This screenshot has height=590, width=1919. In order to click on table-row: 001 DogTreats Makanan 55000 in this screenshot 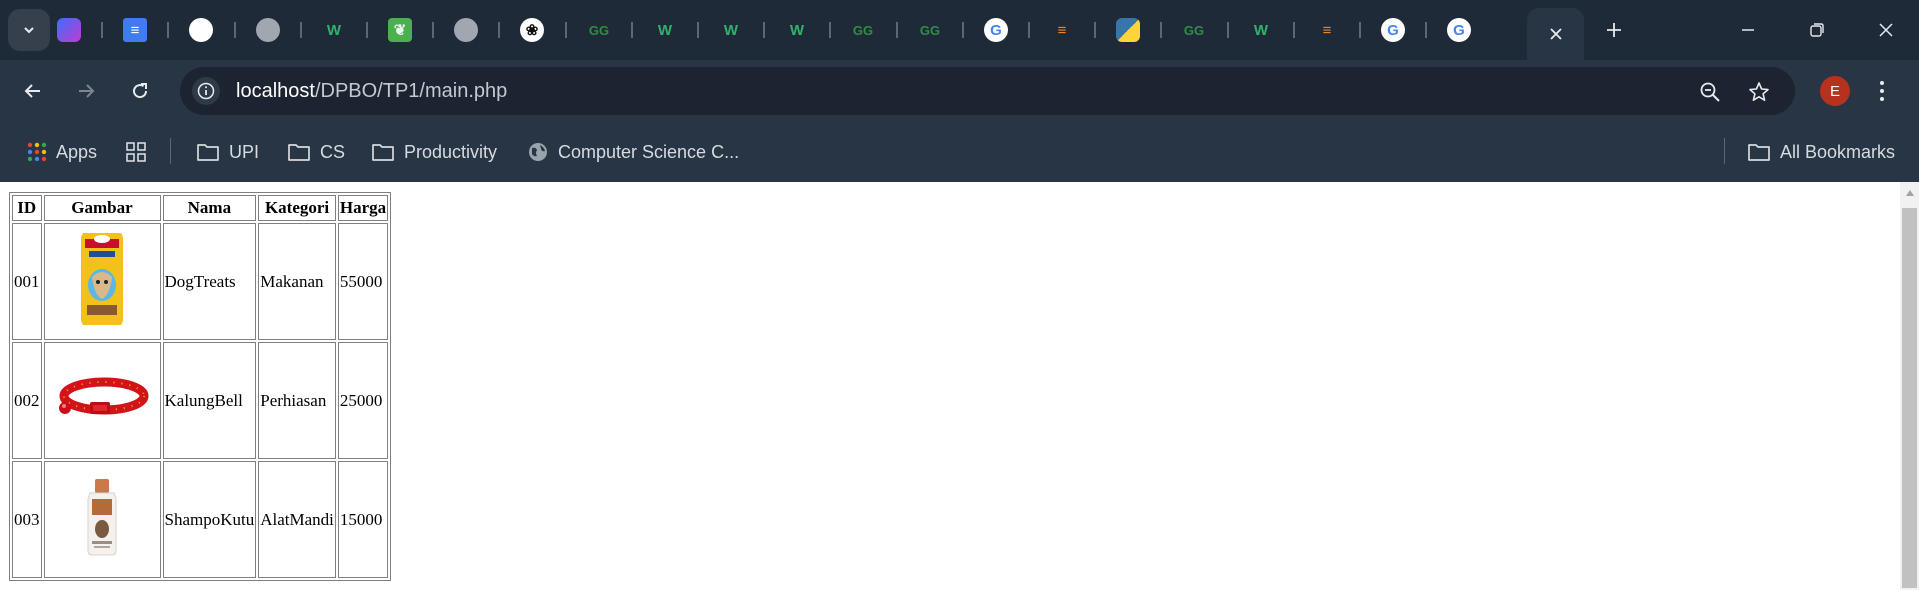, I will do `click(200, 281)`.